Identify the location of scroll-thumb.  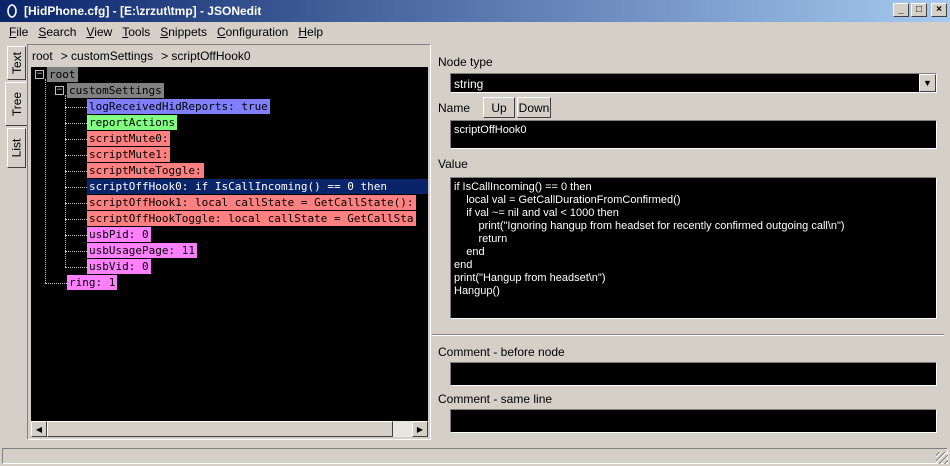
(220, 429).